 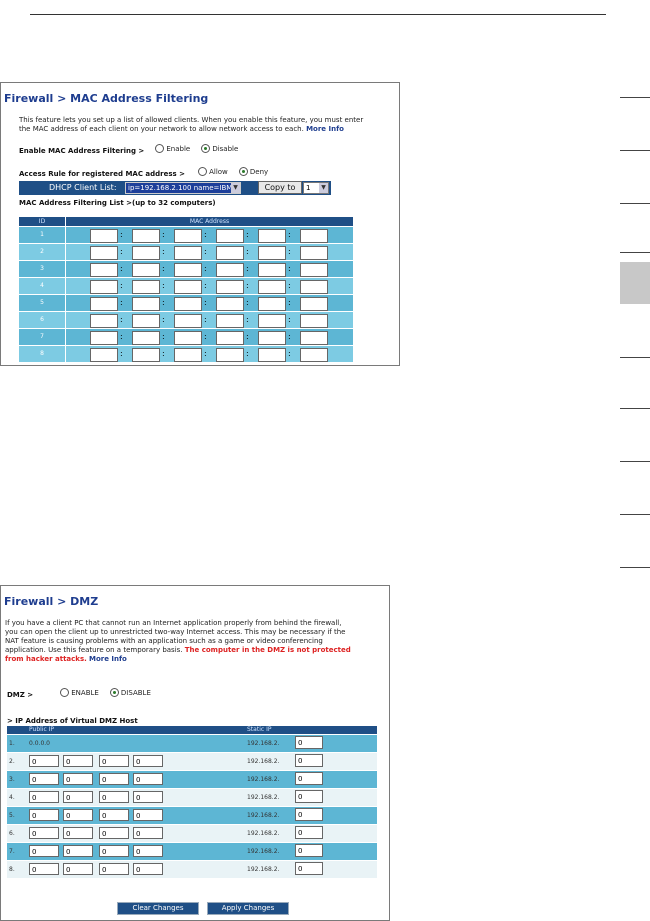 What do you see at coordinates (243, 171) in the screenshot?
I see `deny-radio` at bounding box center [243, 171].